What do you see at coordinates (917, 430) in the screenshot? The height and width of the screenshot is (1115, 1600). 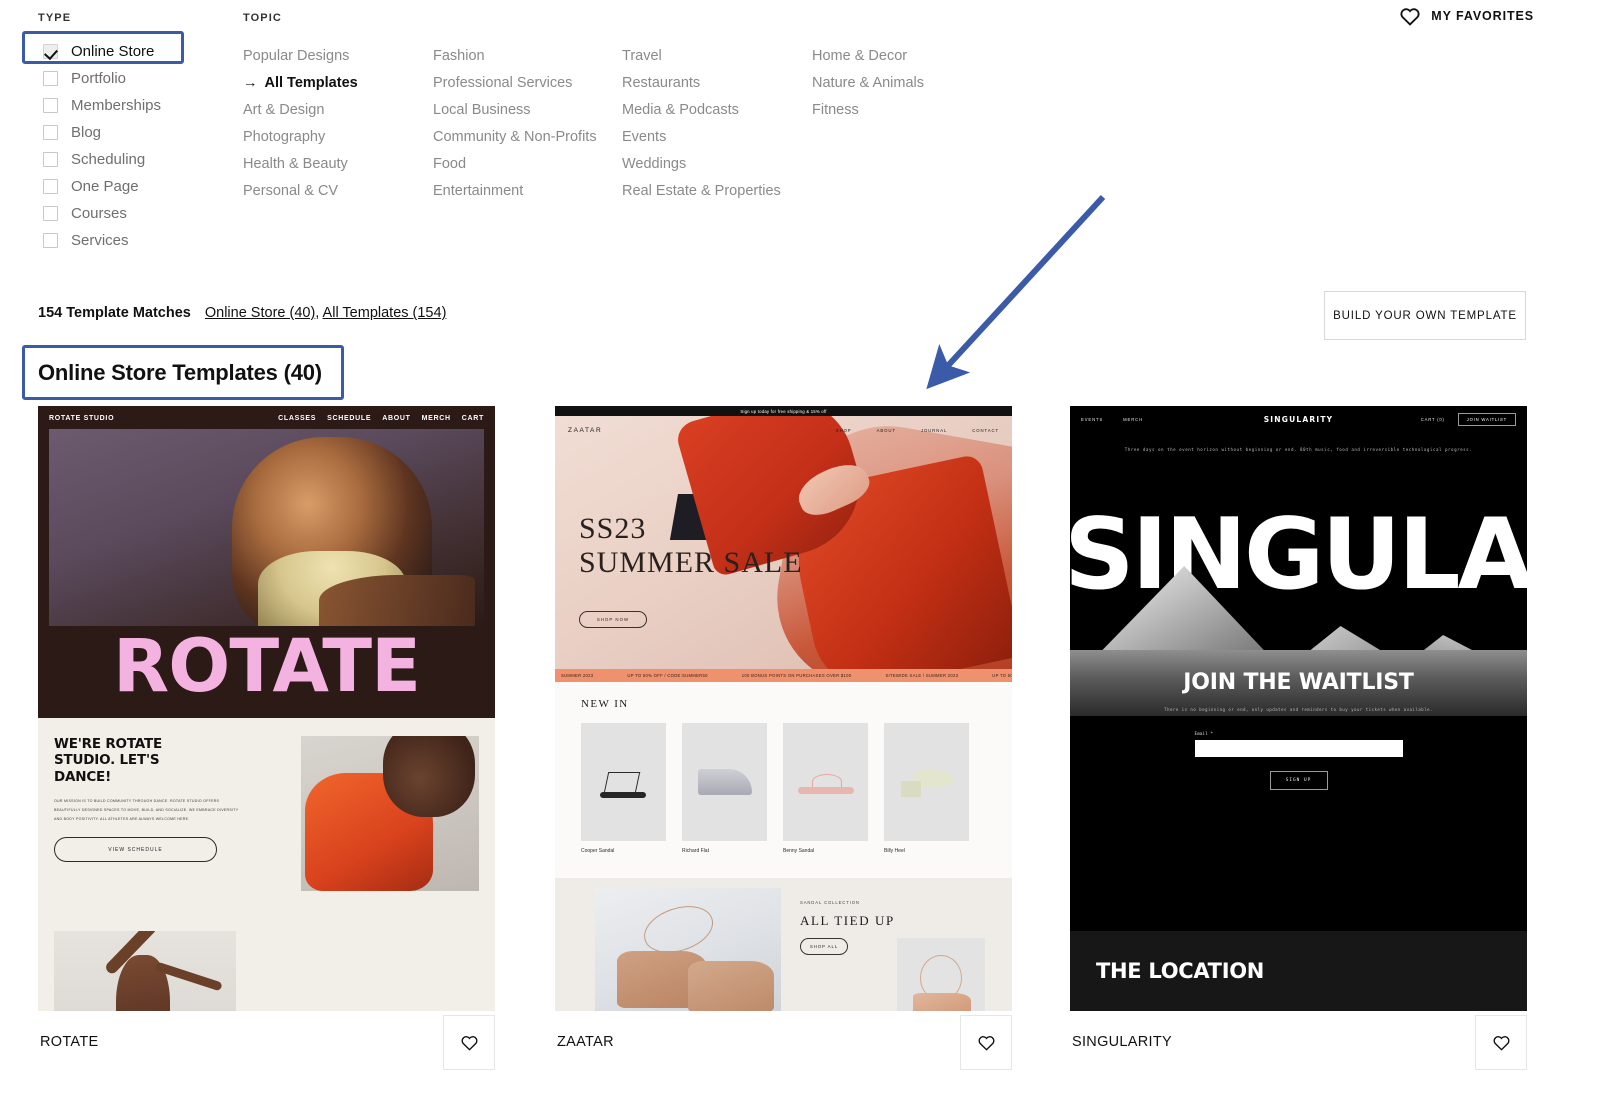 I see `zaatar-nav-links: SHOP ABOUT JOURNAL CONTACT` at bounding box center [917, 430].